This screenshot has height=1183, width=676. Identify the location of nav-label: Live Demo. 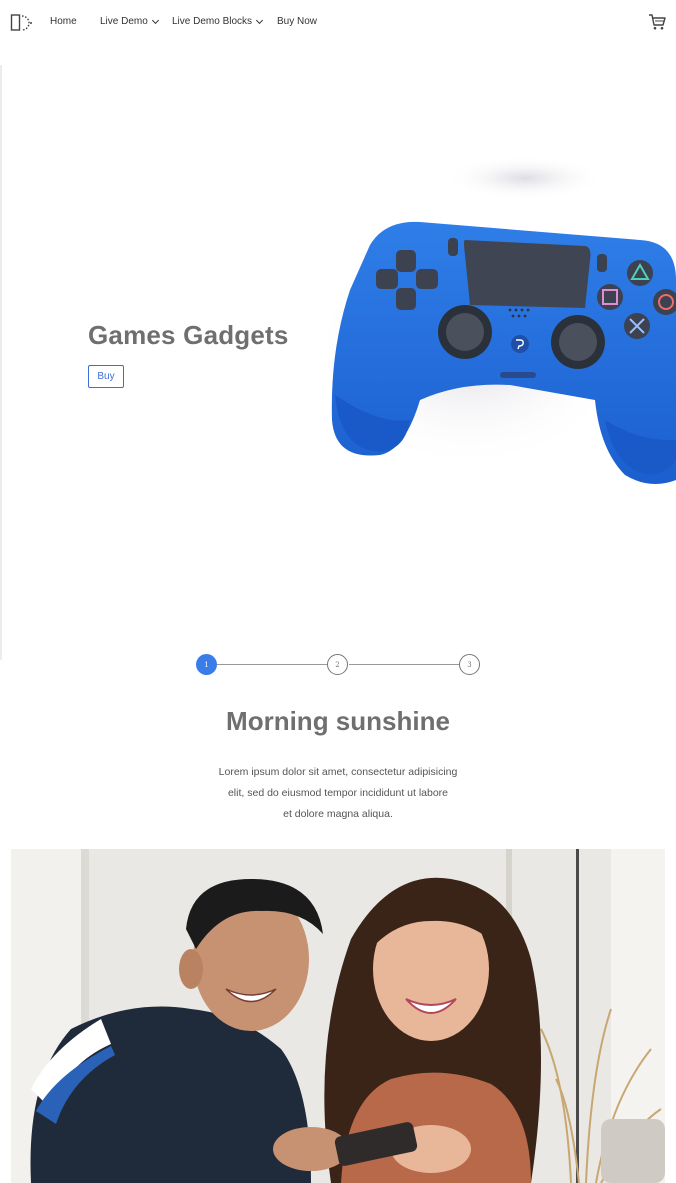
(124, 21).